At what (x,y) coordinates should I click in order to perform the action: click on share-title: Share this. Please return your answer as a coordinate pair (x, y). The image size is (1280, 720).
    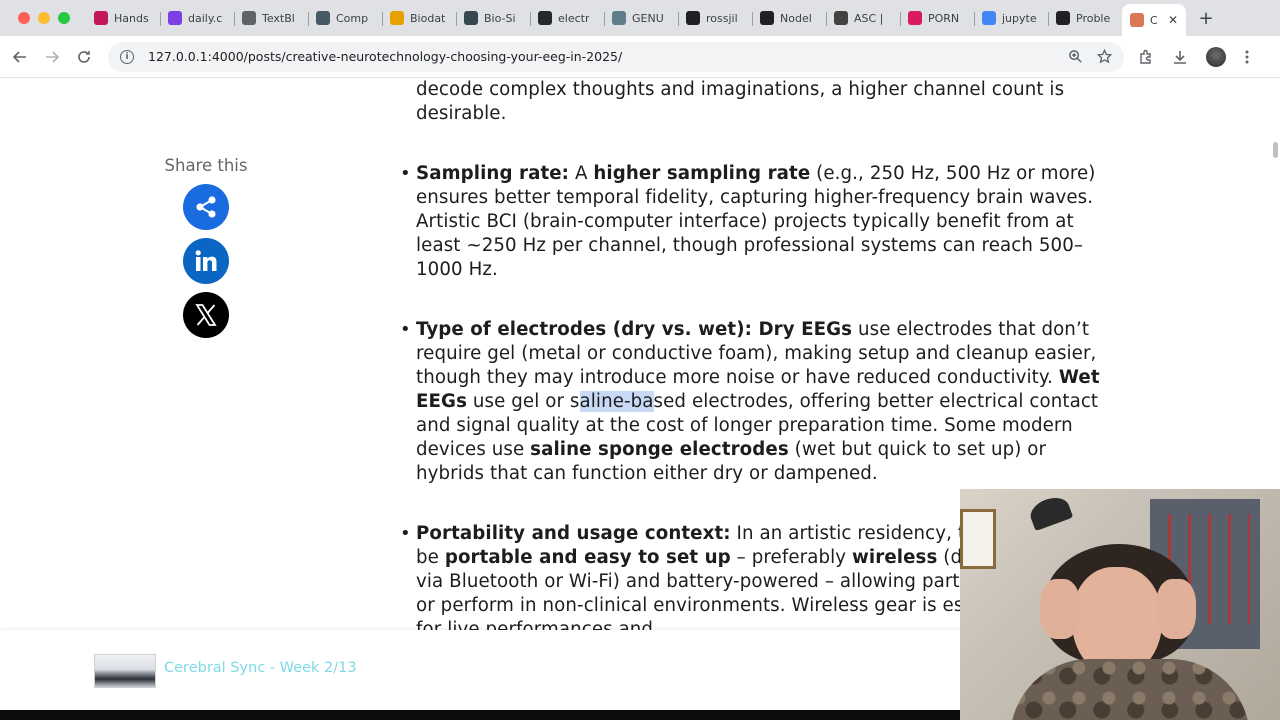
    Looking at the image, I should click on (206, 165).